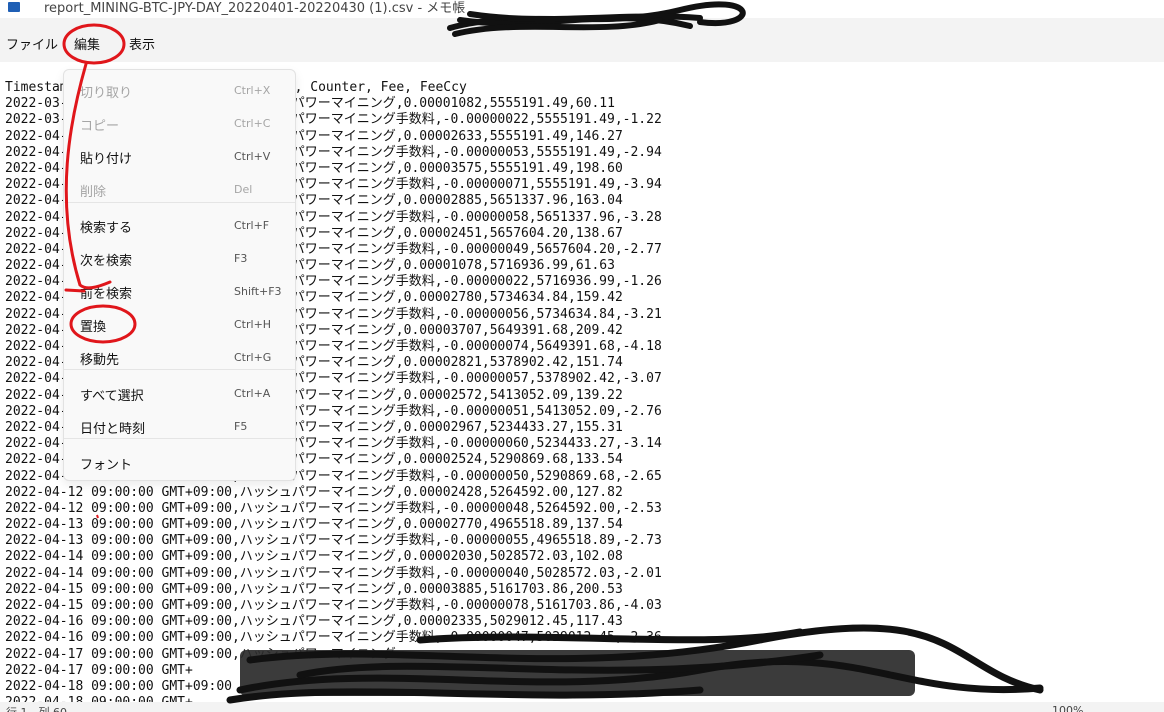 This screenshot has height=712, width=1164. What do you see at coordinates (14, 7) in the screenshot?
I see `notepad-icon` at bounding box center [14, 7].